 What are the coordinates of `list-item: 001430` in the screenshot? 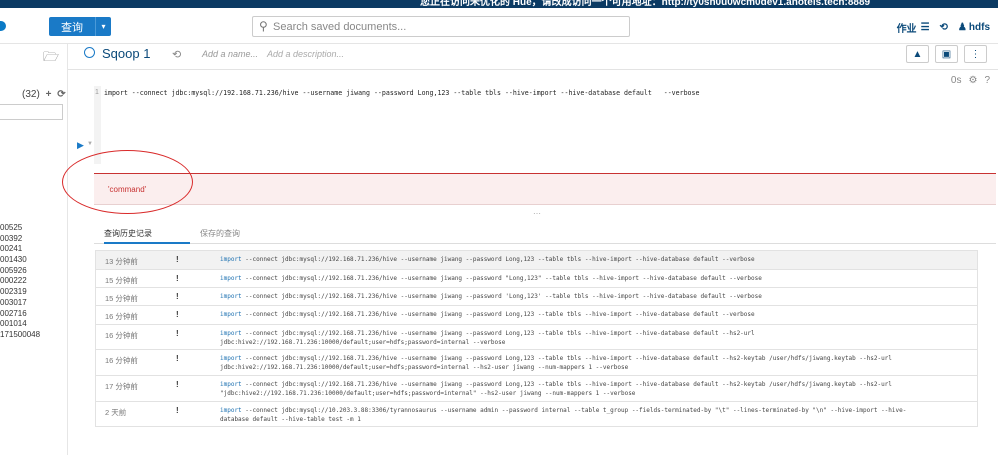 It's located at (34, 260).